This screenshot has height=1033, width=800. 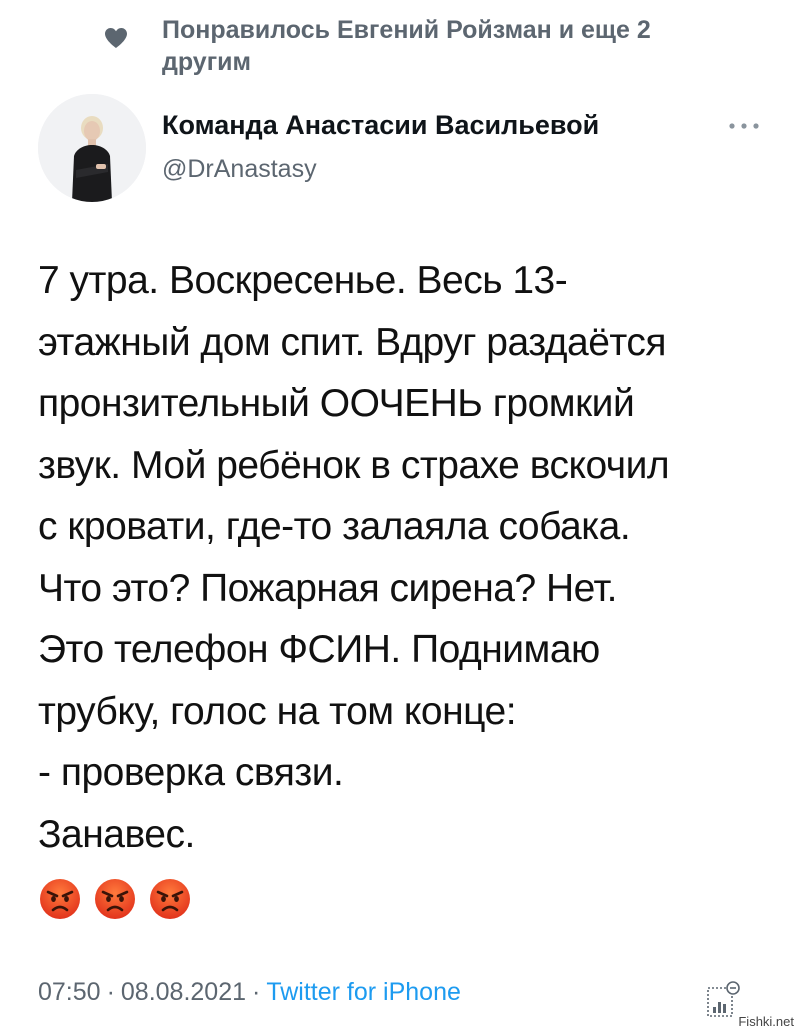 I want to click on avatar-photo, so click(x=92, y=148).